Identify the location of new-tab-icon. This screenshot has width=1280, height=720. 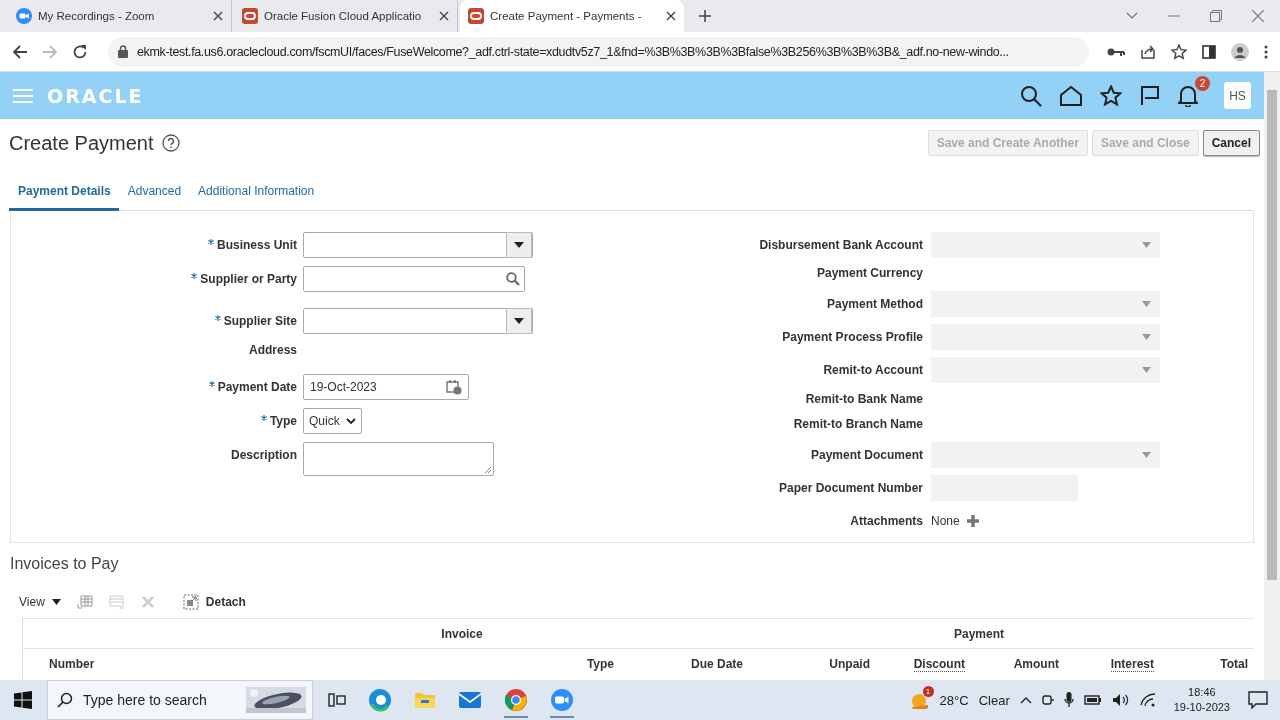
(705, 16).